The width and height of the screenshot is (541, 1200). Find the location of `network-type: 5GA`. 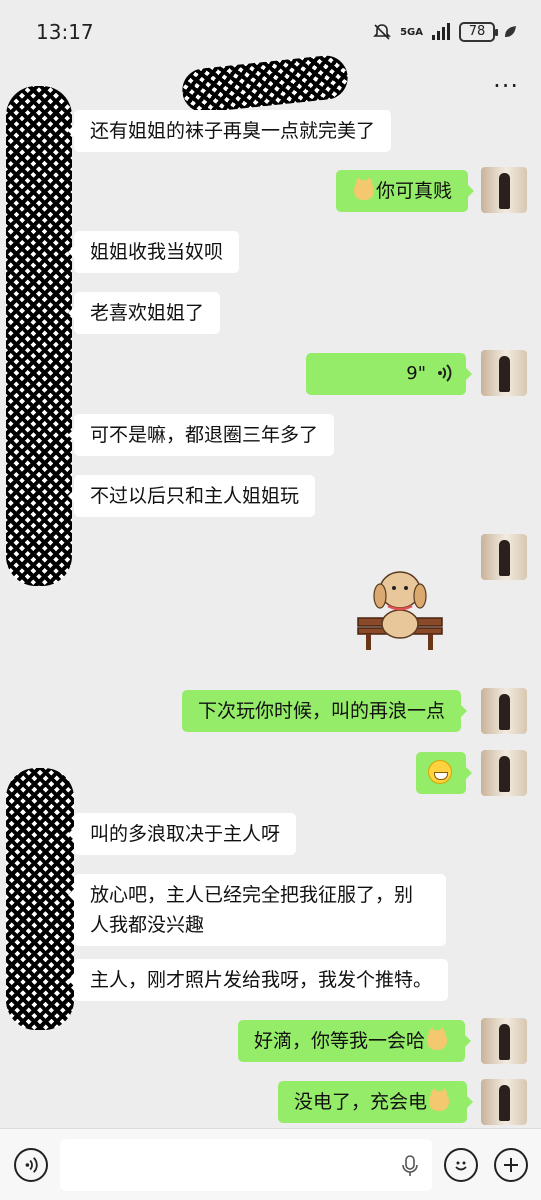

network-type: 5GA is located at coordinates (411, 32).